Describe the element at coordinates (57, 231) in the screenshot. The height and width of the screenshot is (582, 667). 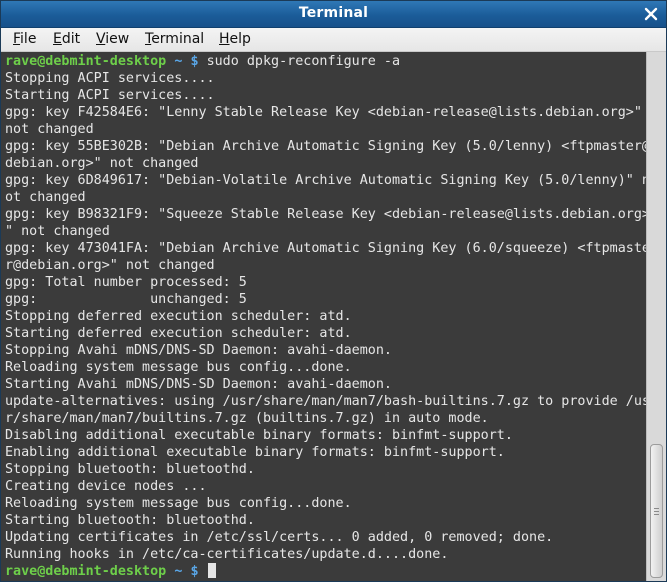
I see `output-line: " not changed` at that location.